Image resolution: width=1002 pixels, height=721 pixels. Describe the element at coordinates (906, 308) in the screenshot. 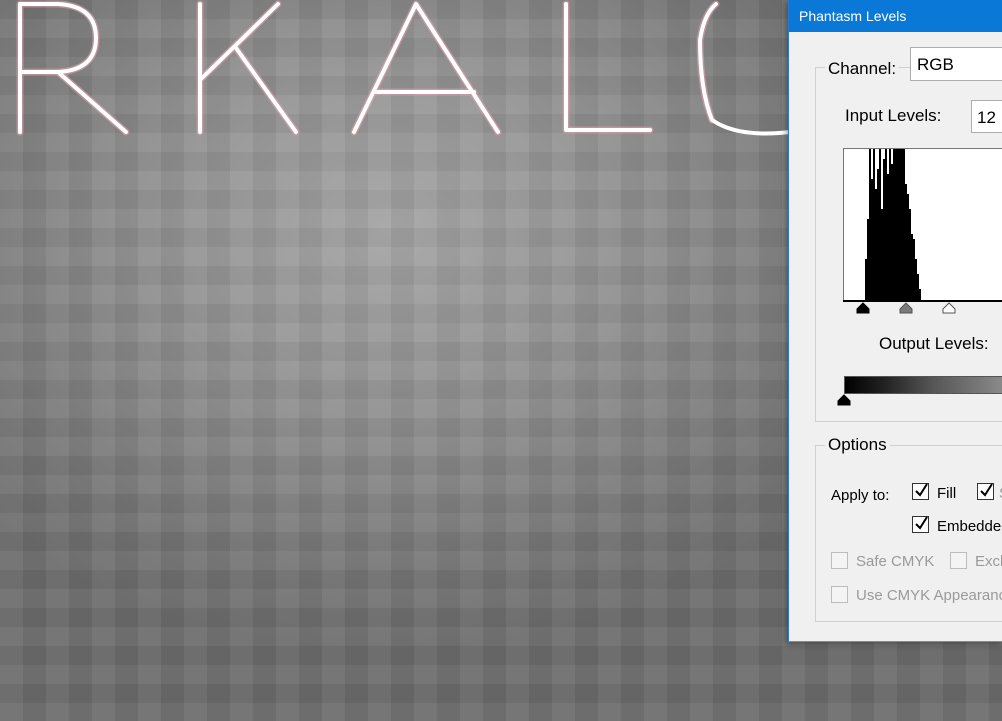

I see `input-gamma-slider` at that location.